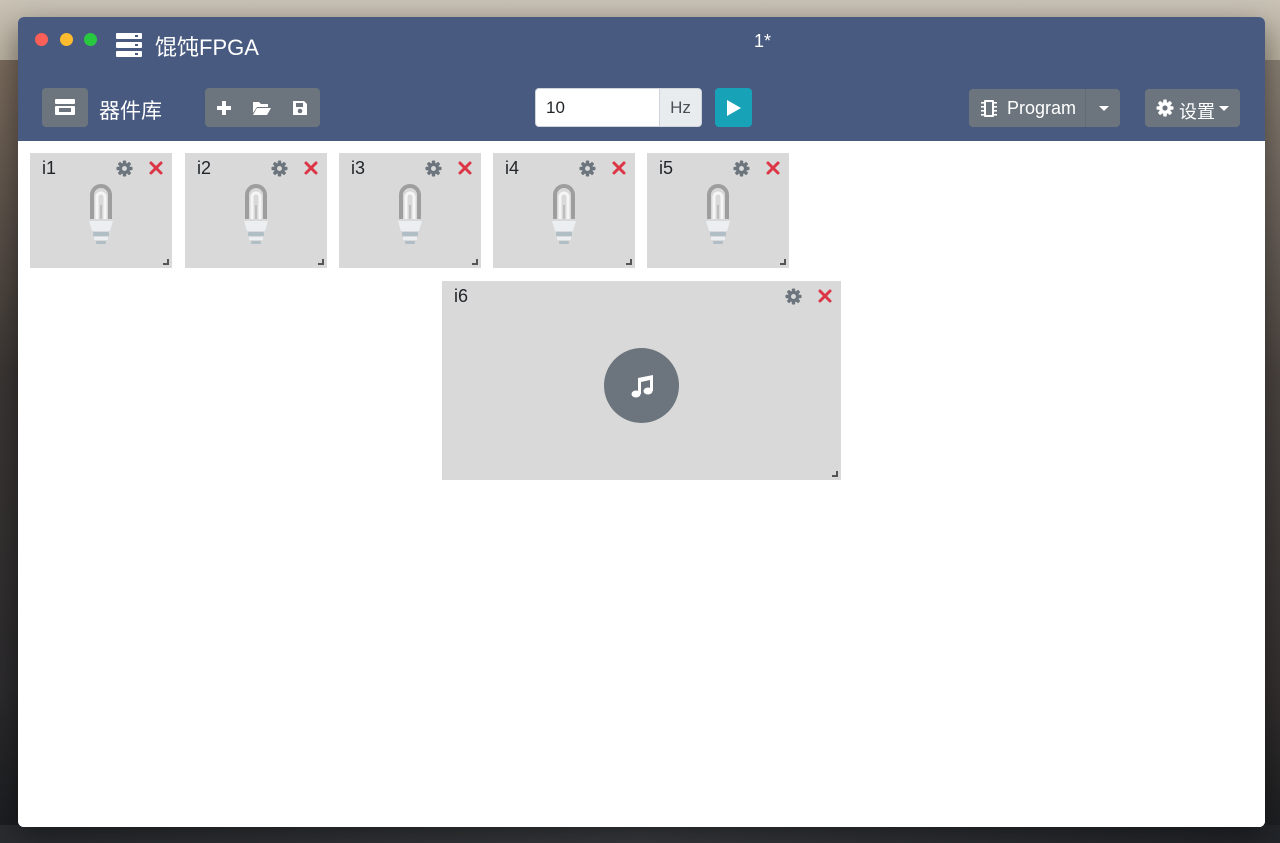 Image resolution: width=1280 pixels, height=843 pixels. I want to click on save-icon, so click(300, 107).